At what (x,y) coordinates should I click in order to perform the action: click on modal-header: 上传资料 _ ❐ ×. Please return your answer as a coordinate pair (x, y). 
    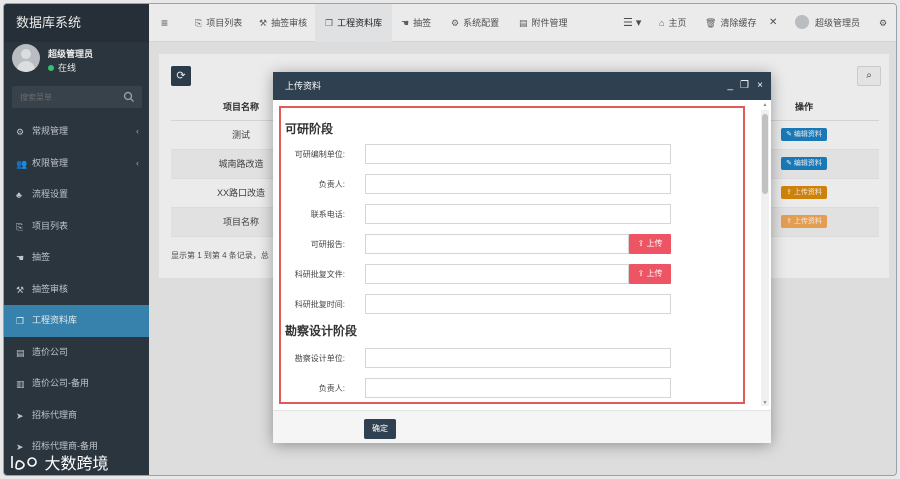
    Looking at the image, I should click on (522, 86).